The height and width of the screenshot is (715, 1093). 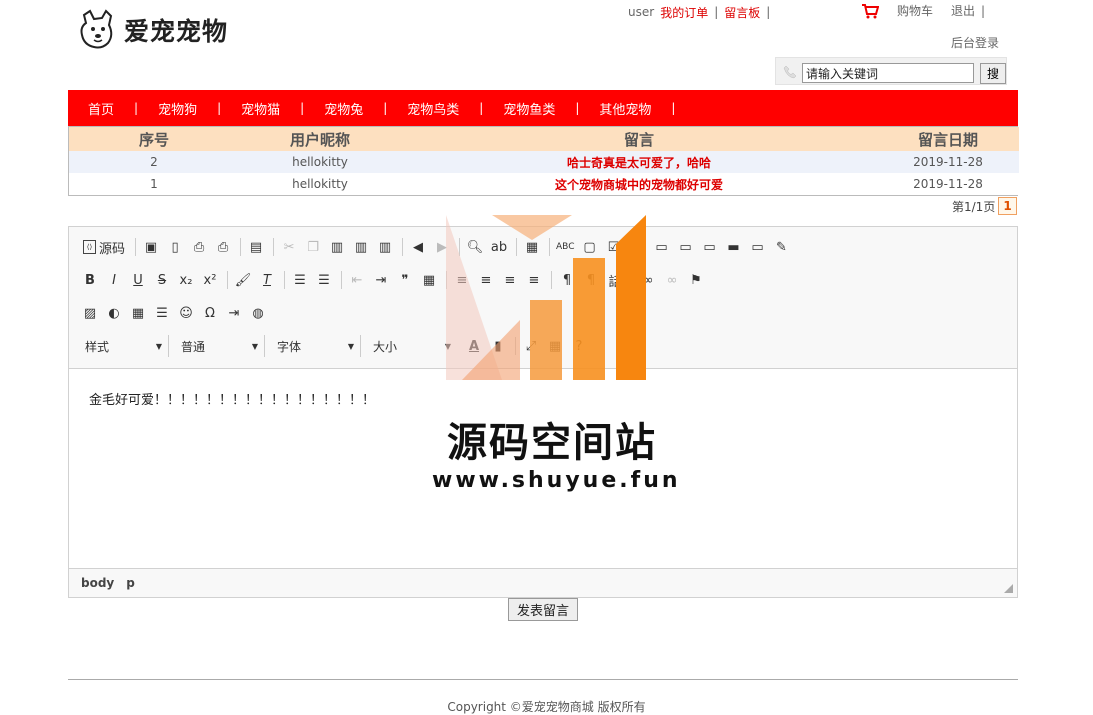 I want to click on search-input, so click(x=888, y=73).